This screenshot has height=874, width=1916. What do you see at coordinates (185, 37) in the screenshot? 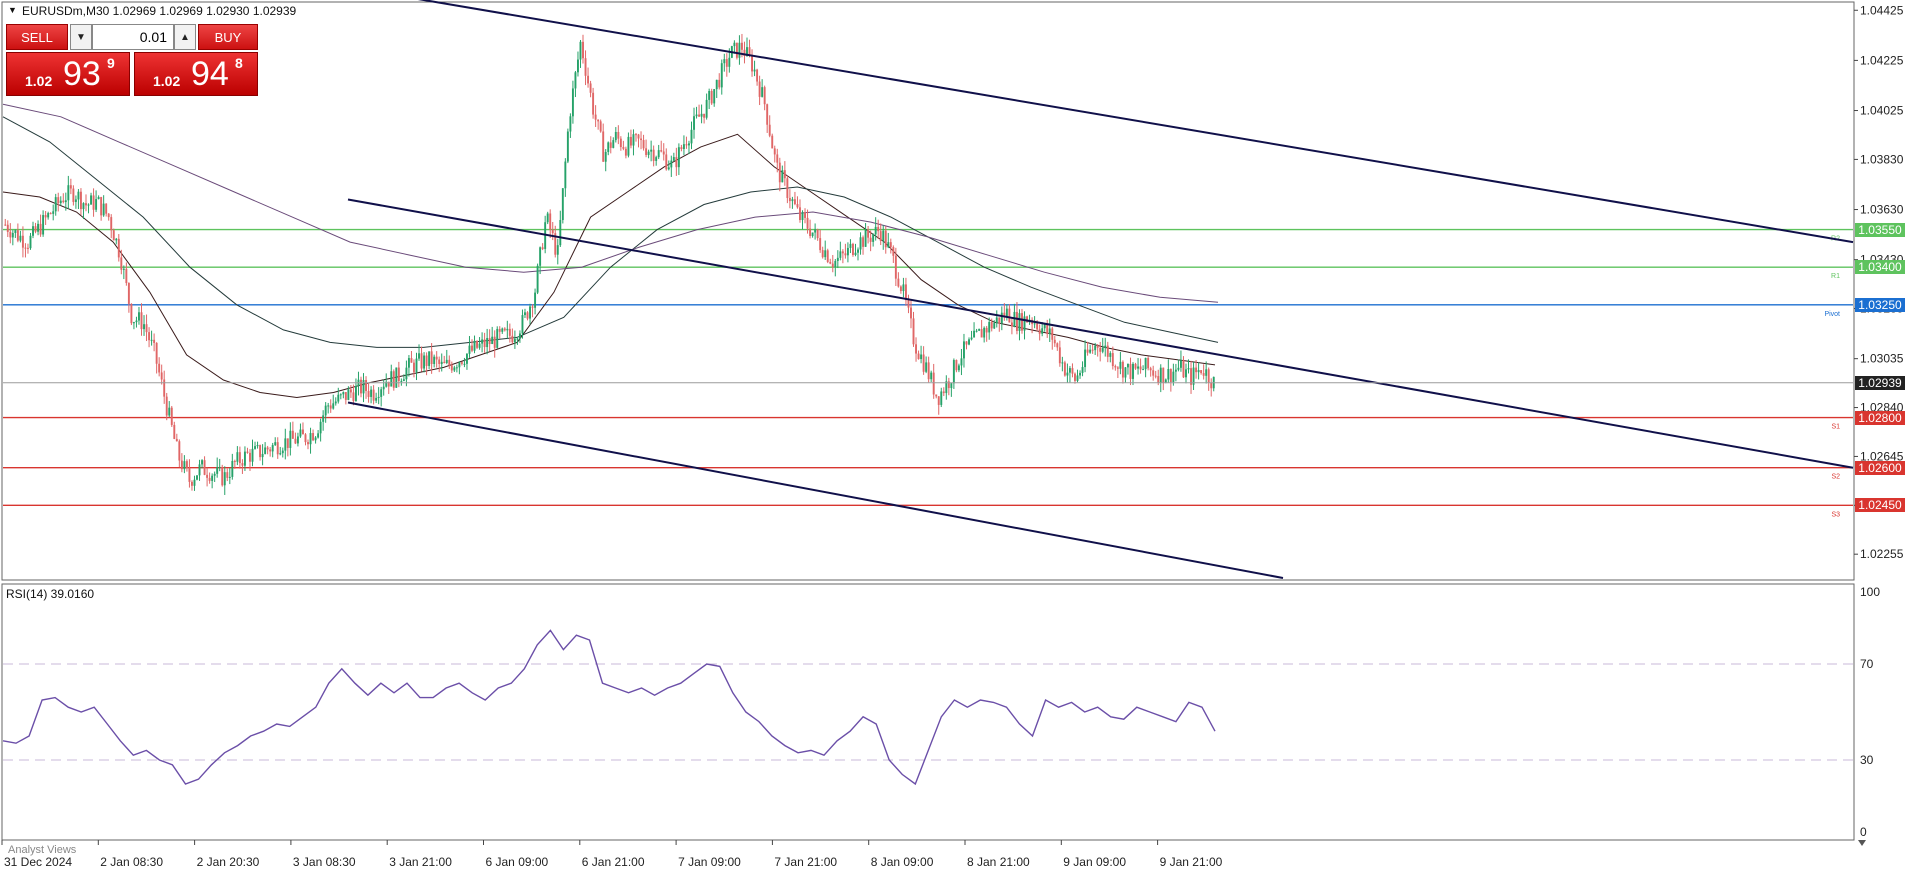
I see `lot-increase-button: ▲` at bounding box center [185, 37].